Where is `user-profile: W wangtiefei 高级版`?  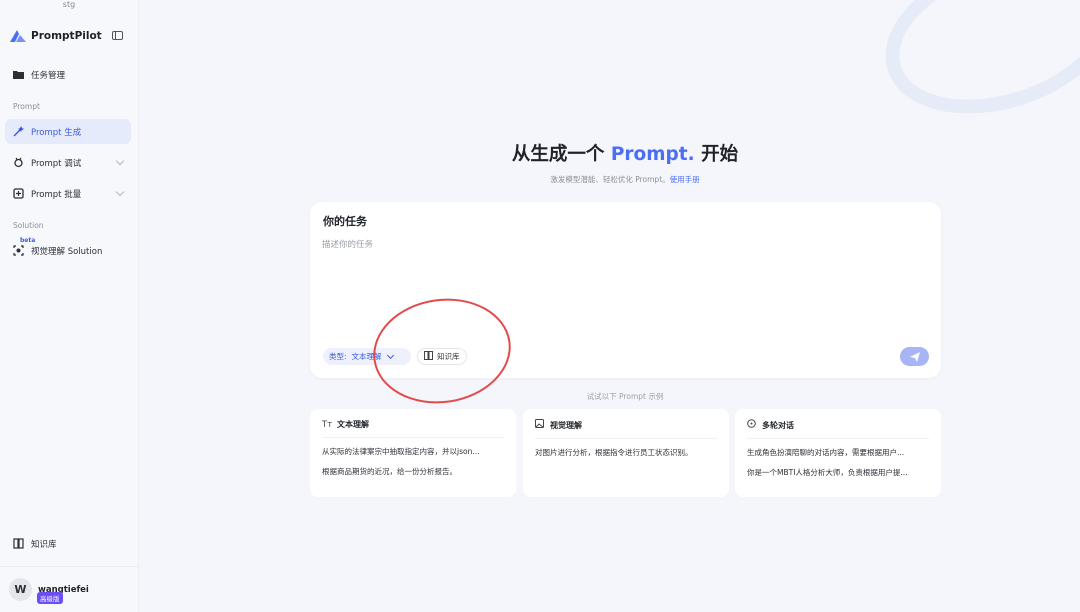 user-profile: W wangtiefei 高级版 is located at coordinates (49, 591).